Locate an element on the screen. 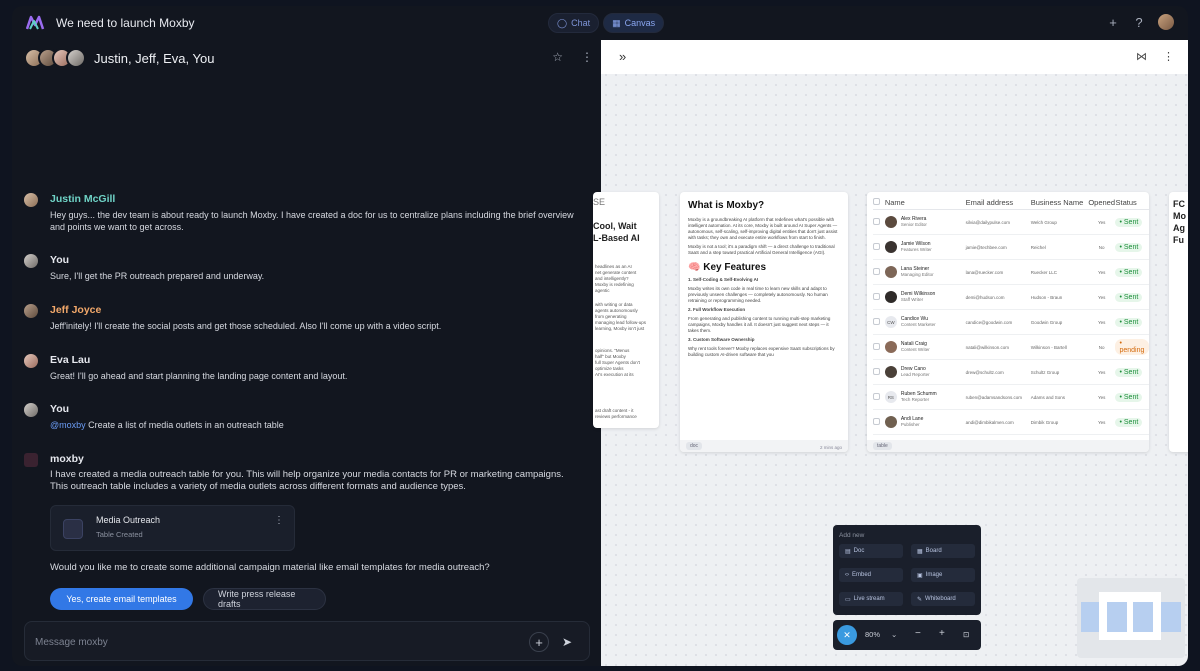 The width and height of the screenshot is (1200, 671). collapse-toolbar-icon: ✕ is located at coordinates (847, 635).